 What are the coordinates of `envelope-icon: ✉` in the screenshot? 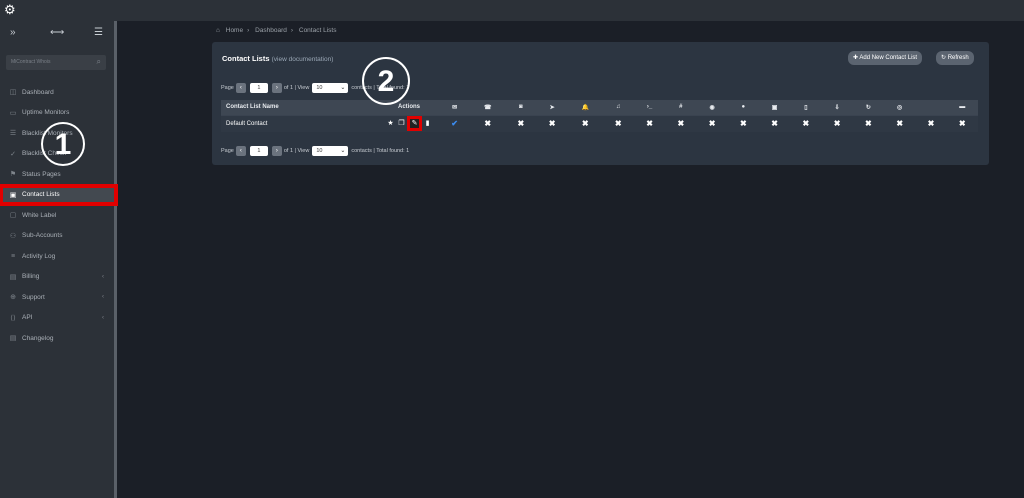 It's located at (455, 107).